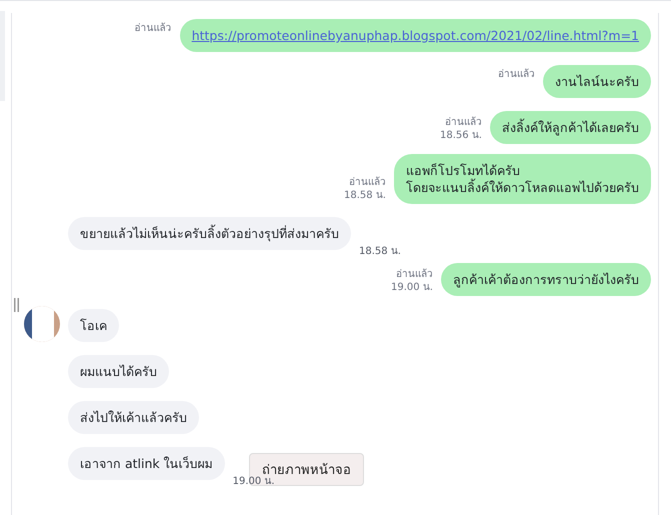 The height and width of the screenshot is (515, 671). I want to click on message-bubble: ส่งไปให้เค้าแล้วครับ, so click(133, 417).